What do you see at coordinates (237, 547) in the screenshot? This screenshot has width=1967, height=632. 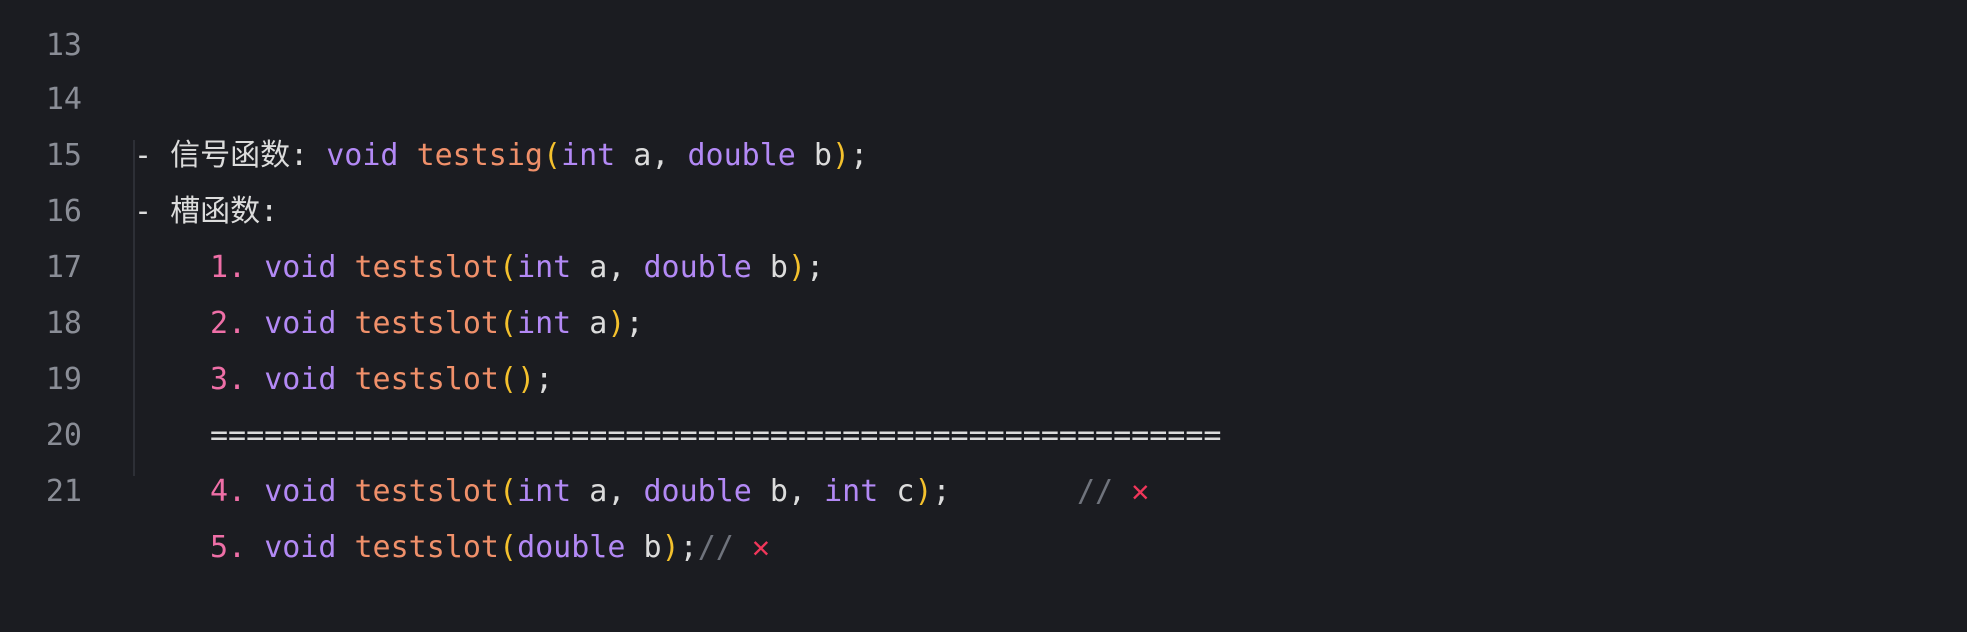 I see `list-number: 5.` at bounding box center [237, 547].